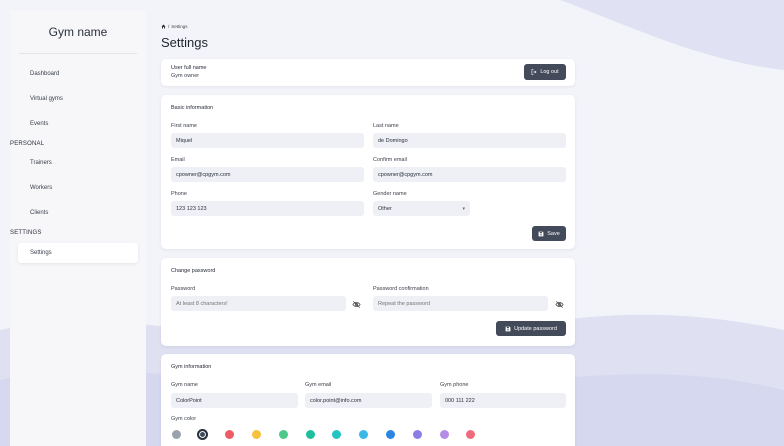 Image resolution: width=784 pixels, height=446 pixels. What do you see at coordinates (78, 188) in the screenshot?
I see `sidebar-item-workers: Workers` at bounding box center [78, 188].